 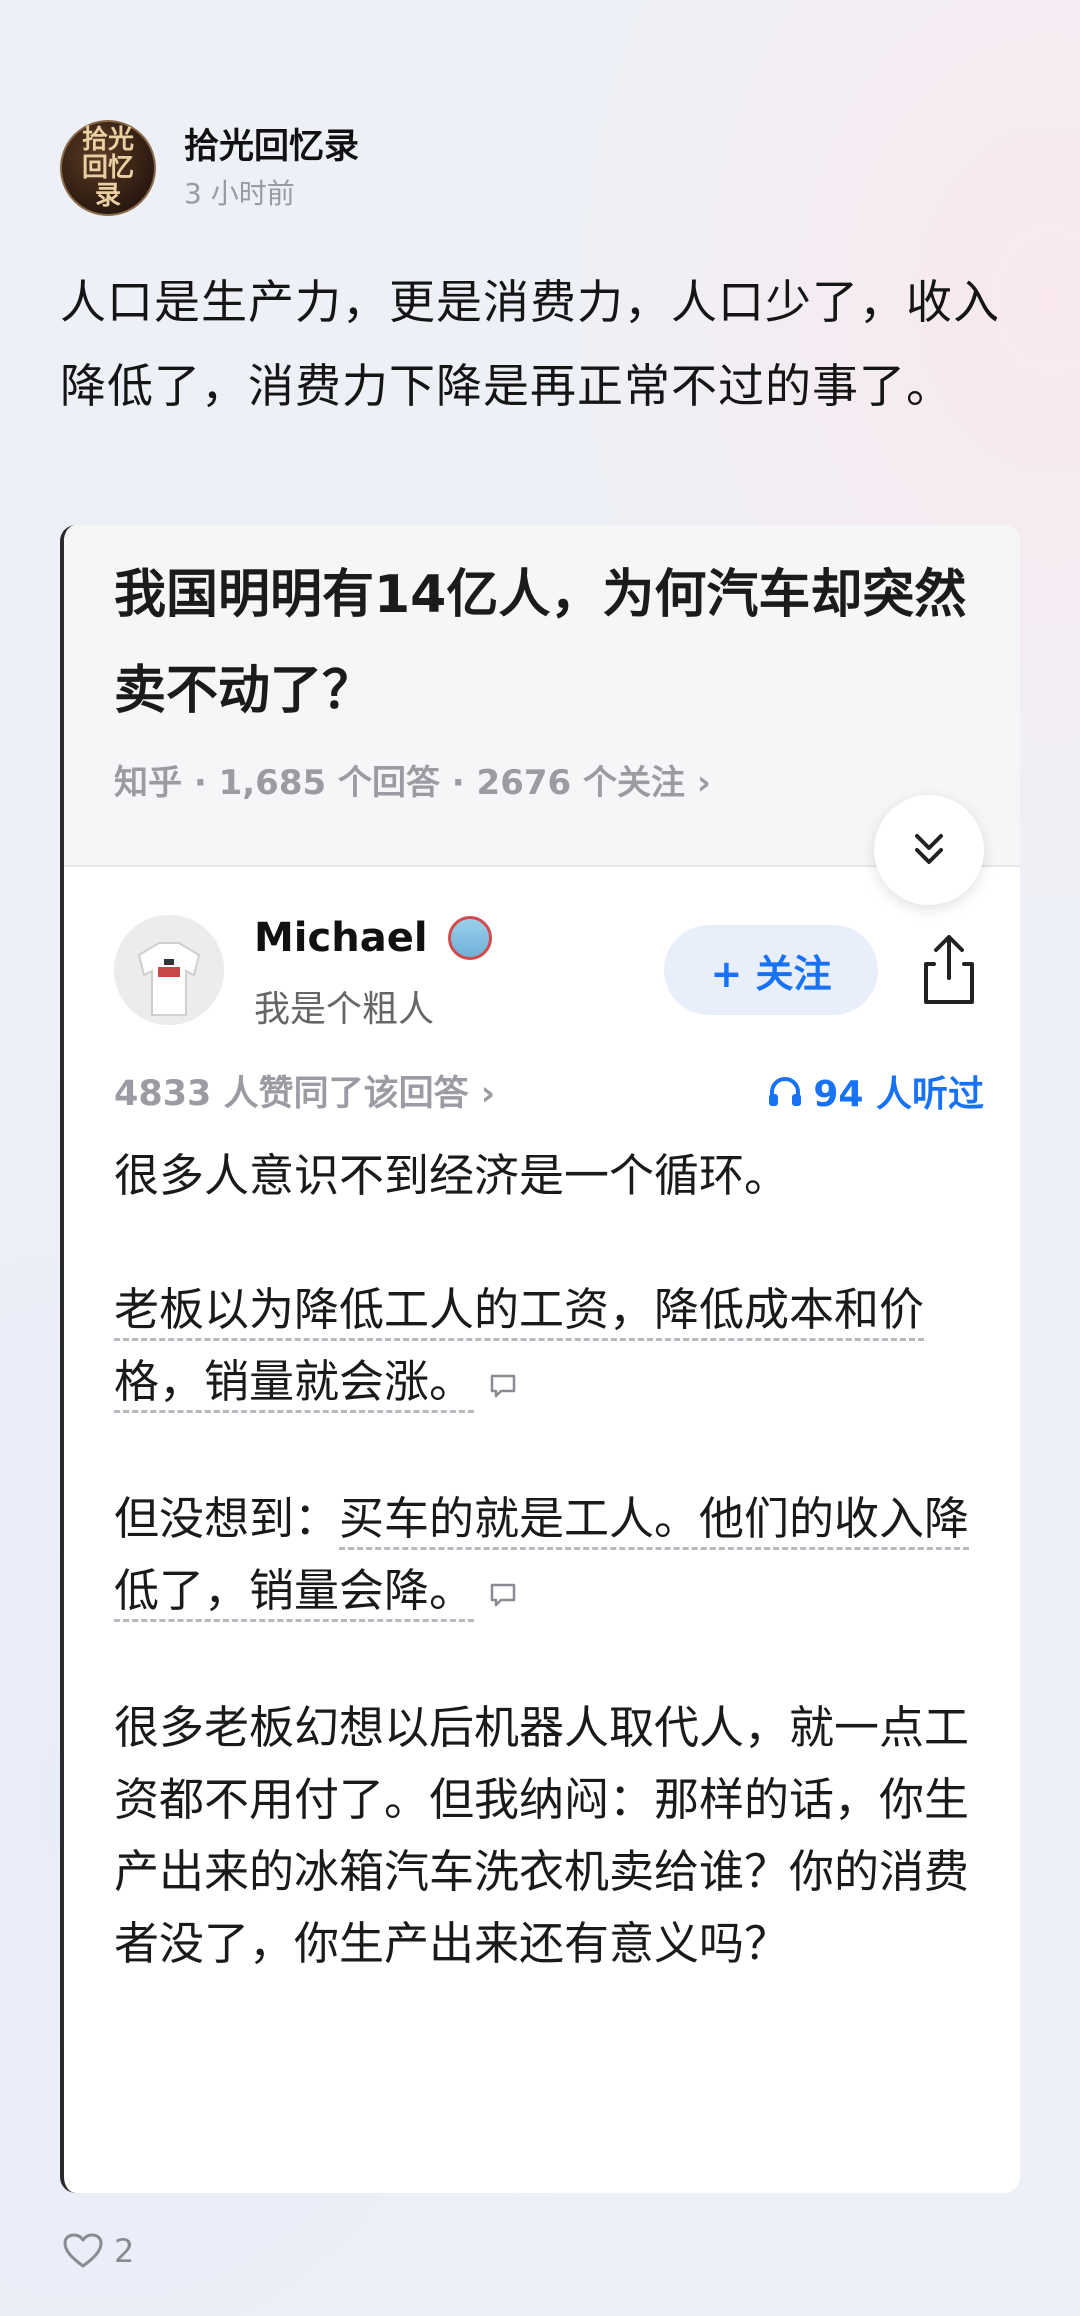 What do you see at coordinates (373, 938) in the screenshot?
I see `answerer-name: Michael` at bounding box center [373, 938].